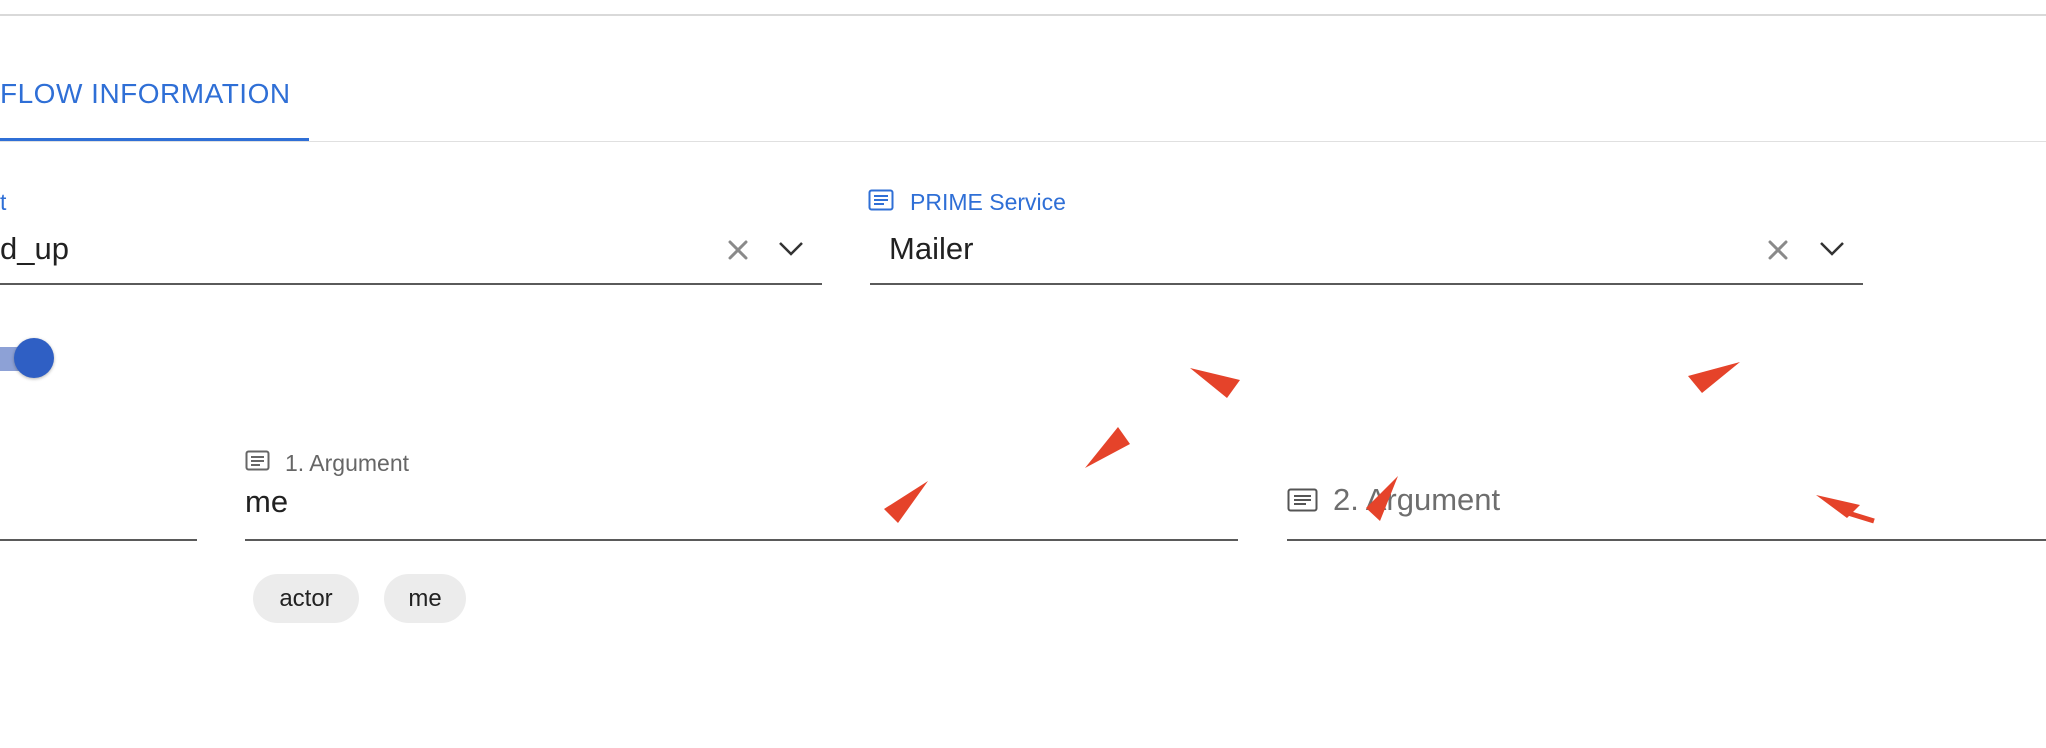 The height and width of the screenshot is (748, 2046). Describe the element at coordinates (3, 202) in the screenshot. I see `event-field-label: t` at that location.